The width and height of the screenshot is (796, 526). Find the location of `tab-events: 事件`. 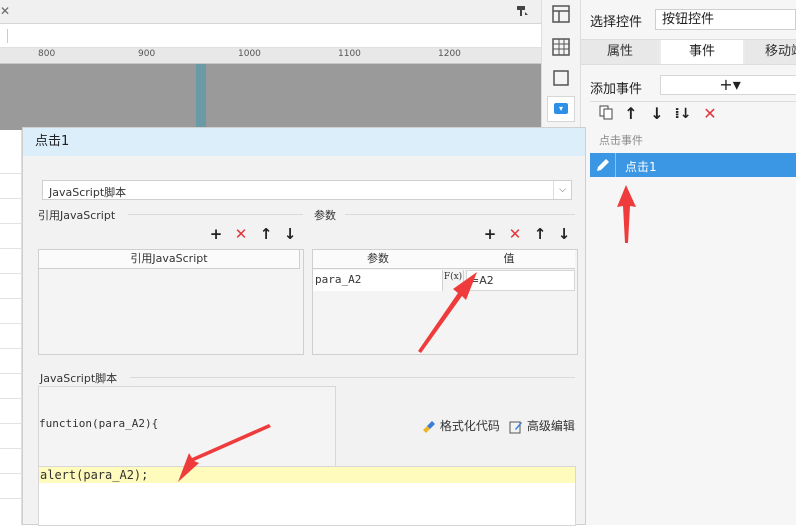

tab-events: 事件 is located at coordinates (702, 52).